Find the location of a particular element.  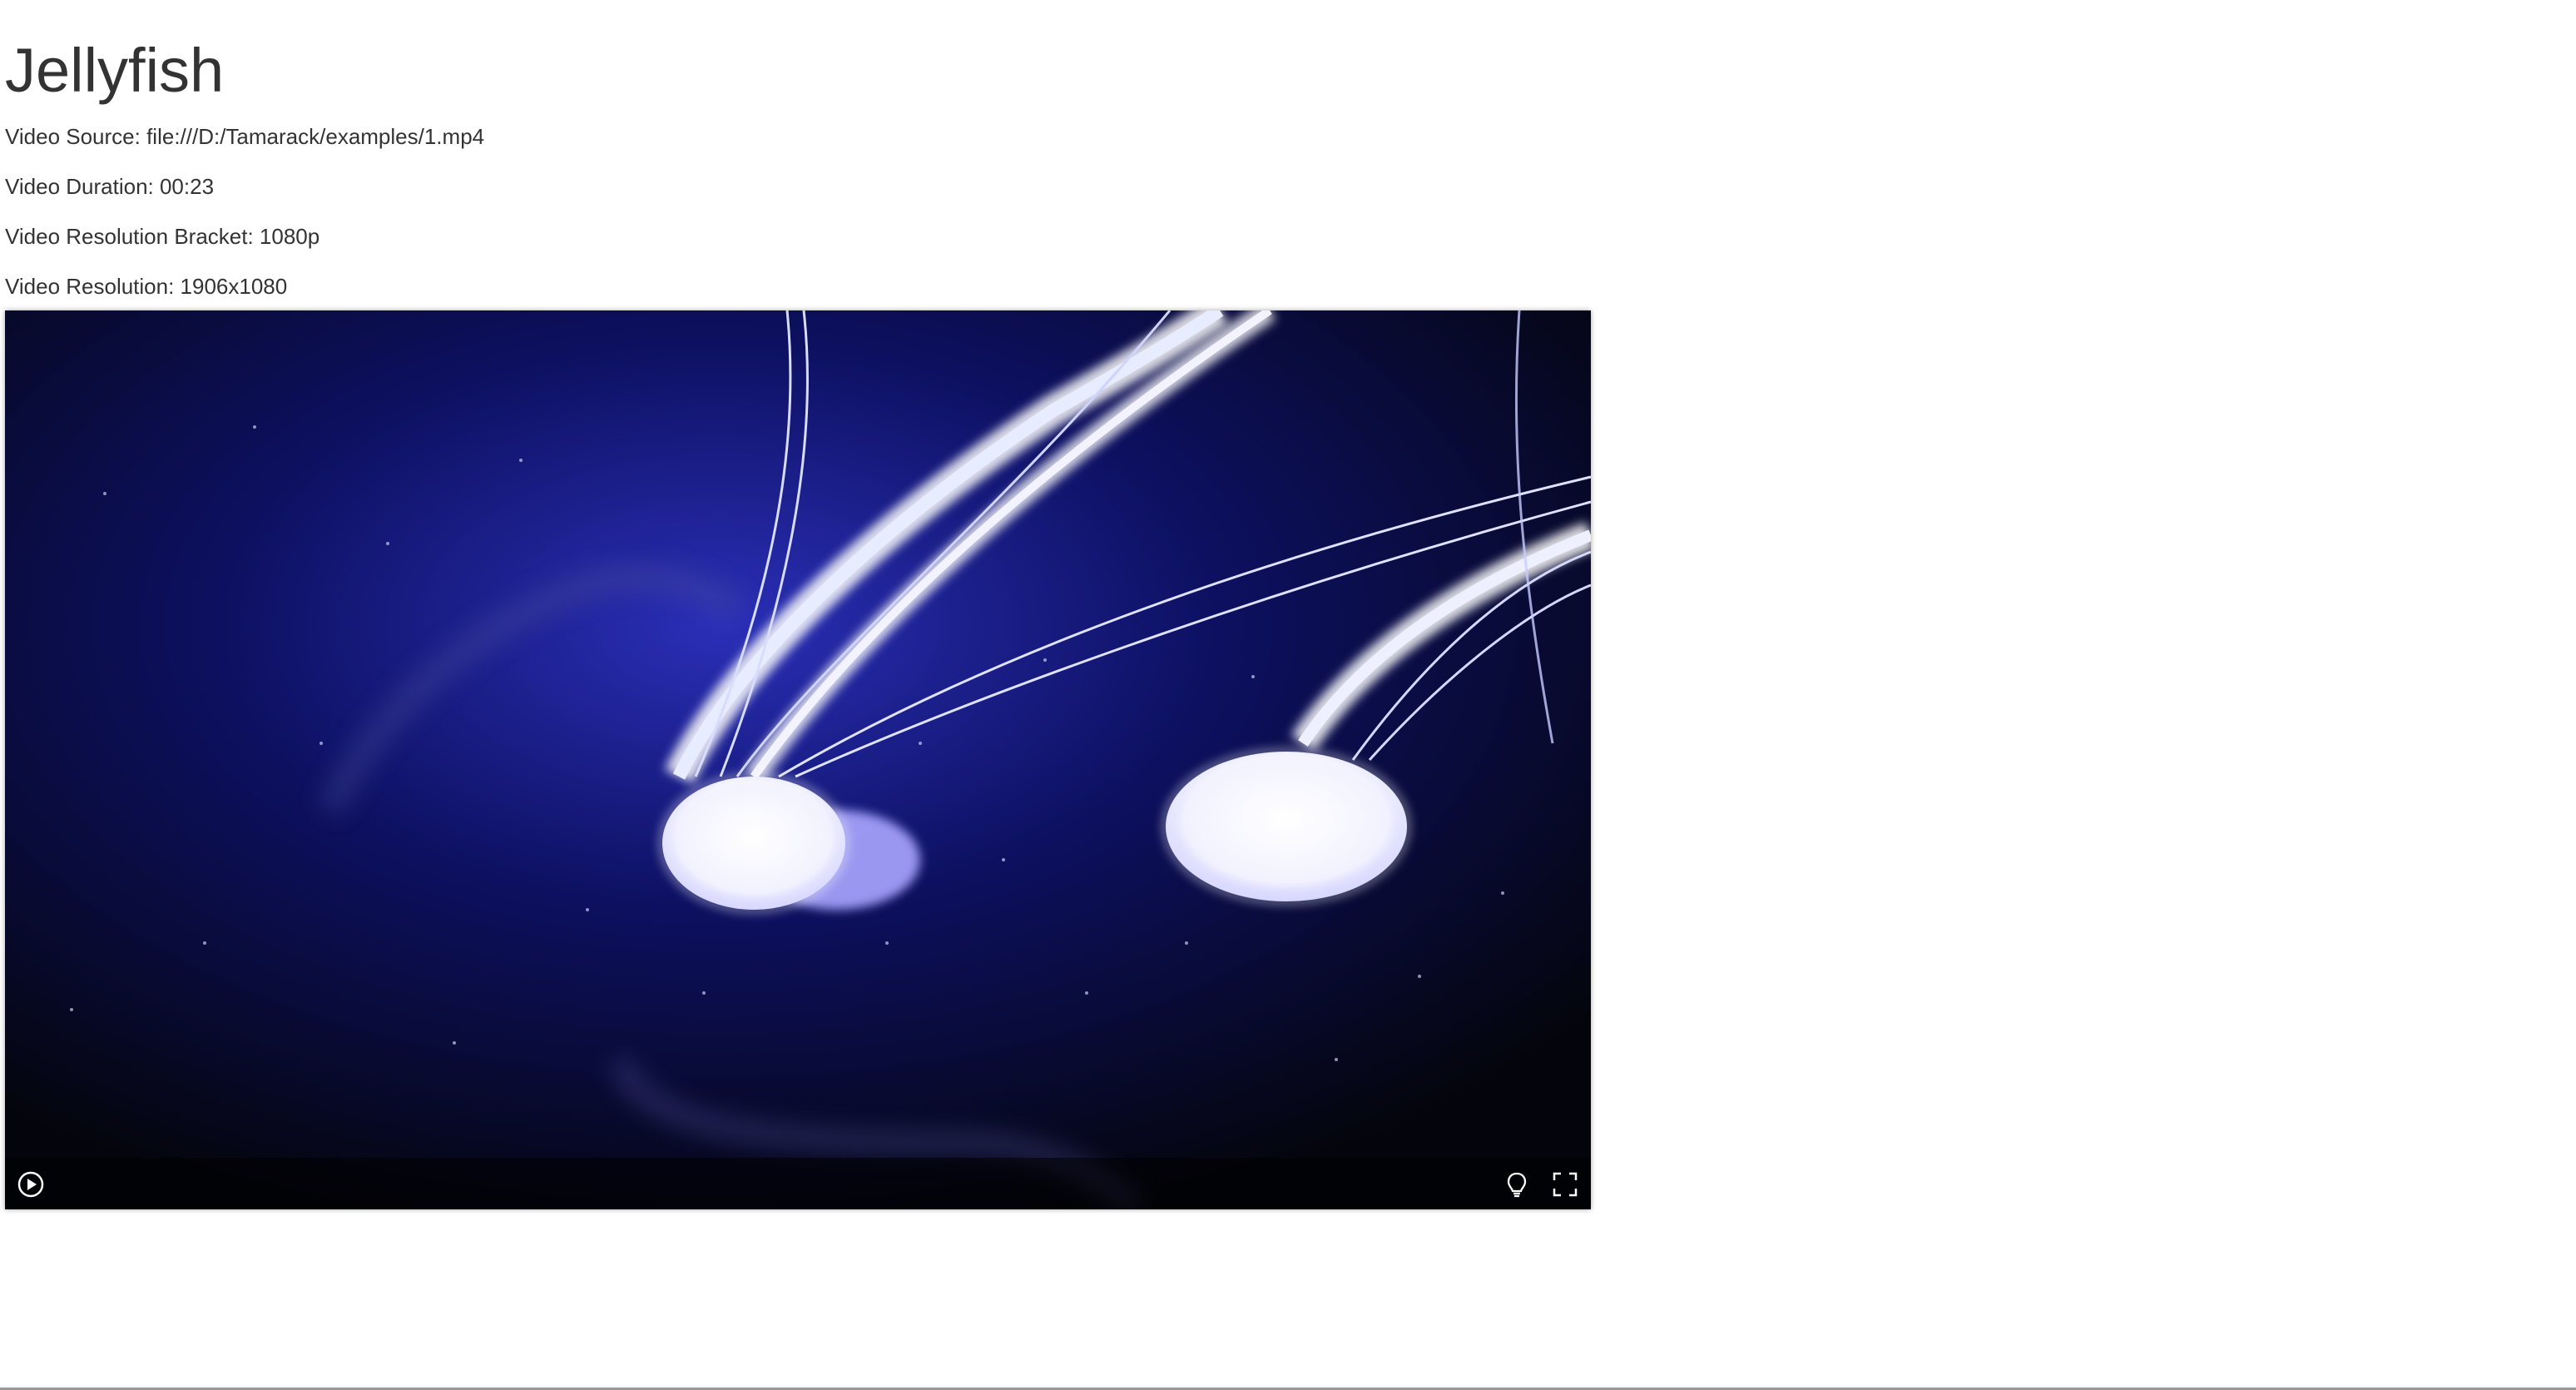

fullscreen-icon is located at coordinates (1565, 1184).